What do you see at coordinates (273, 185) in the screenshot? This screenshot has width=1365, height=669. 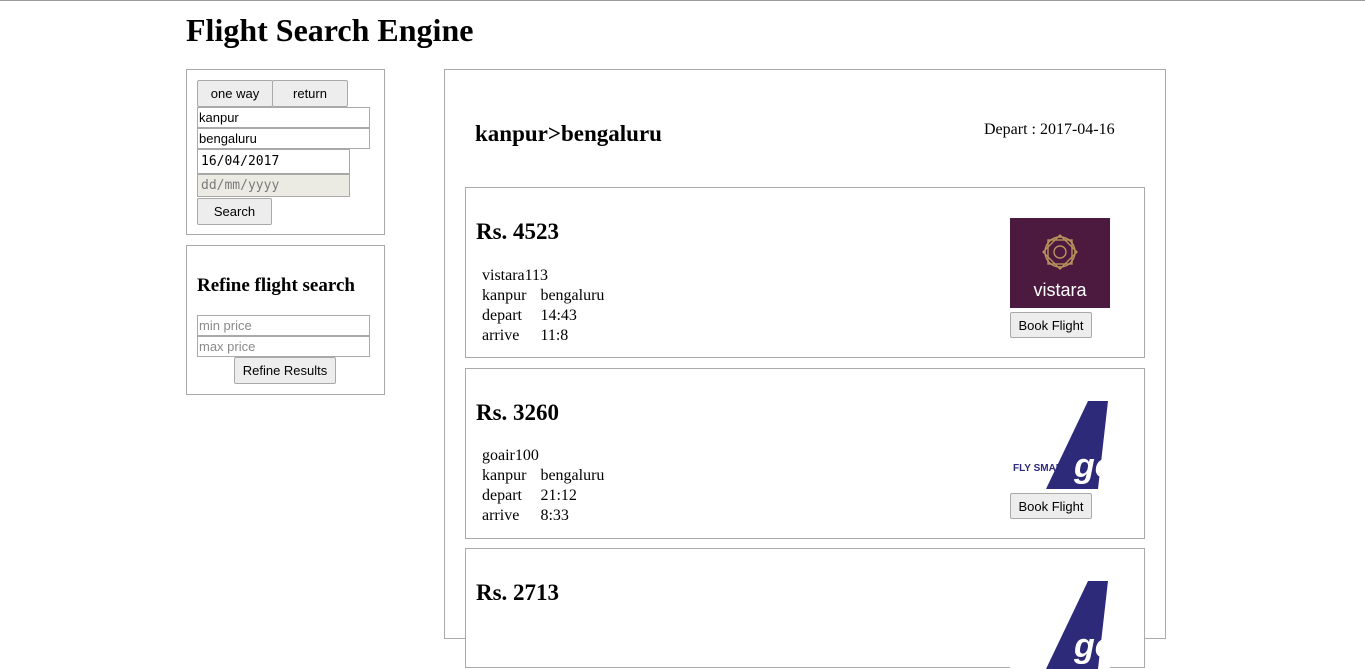 I see `return-date-input: dd/mm/yyyy` at bounding box center [273, 185].